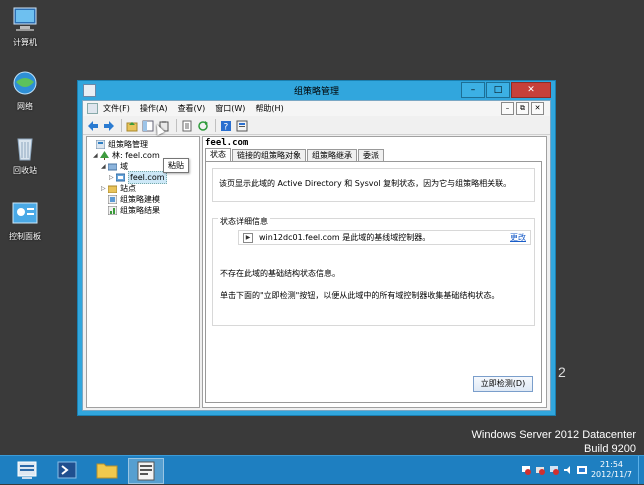 The height and width of the screenshot is (485, 644). I want to click on taskbar-gpmc, so click(146, 471).